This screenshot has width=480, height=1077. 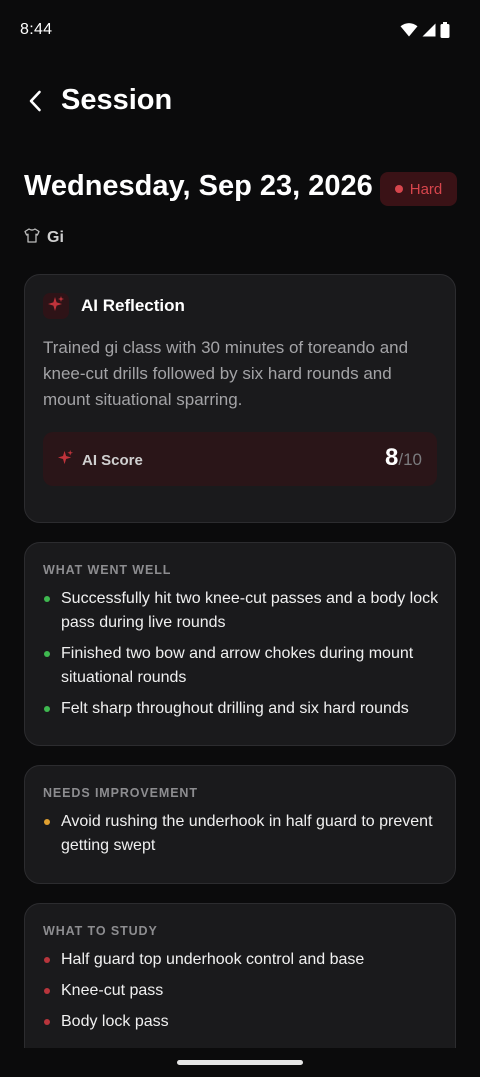 What do you see at coordinates (398, 189) in the screenshot?
I see `intensity-dot` at bounding box center [398, 189].